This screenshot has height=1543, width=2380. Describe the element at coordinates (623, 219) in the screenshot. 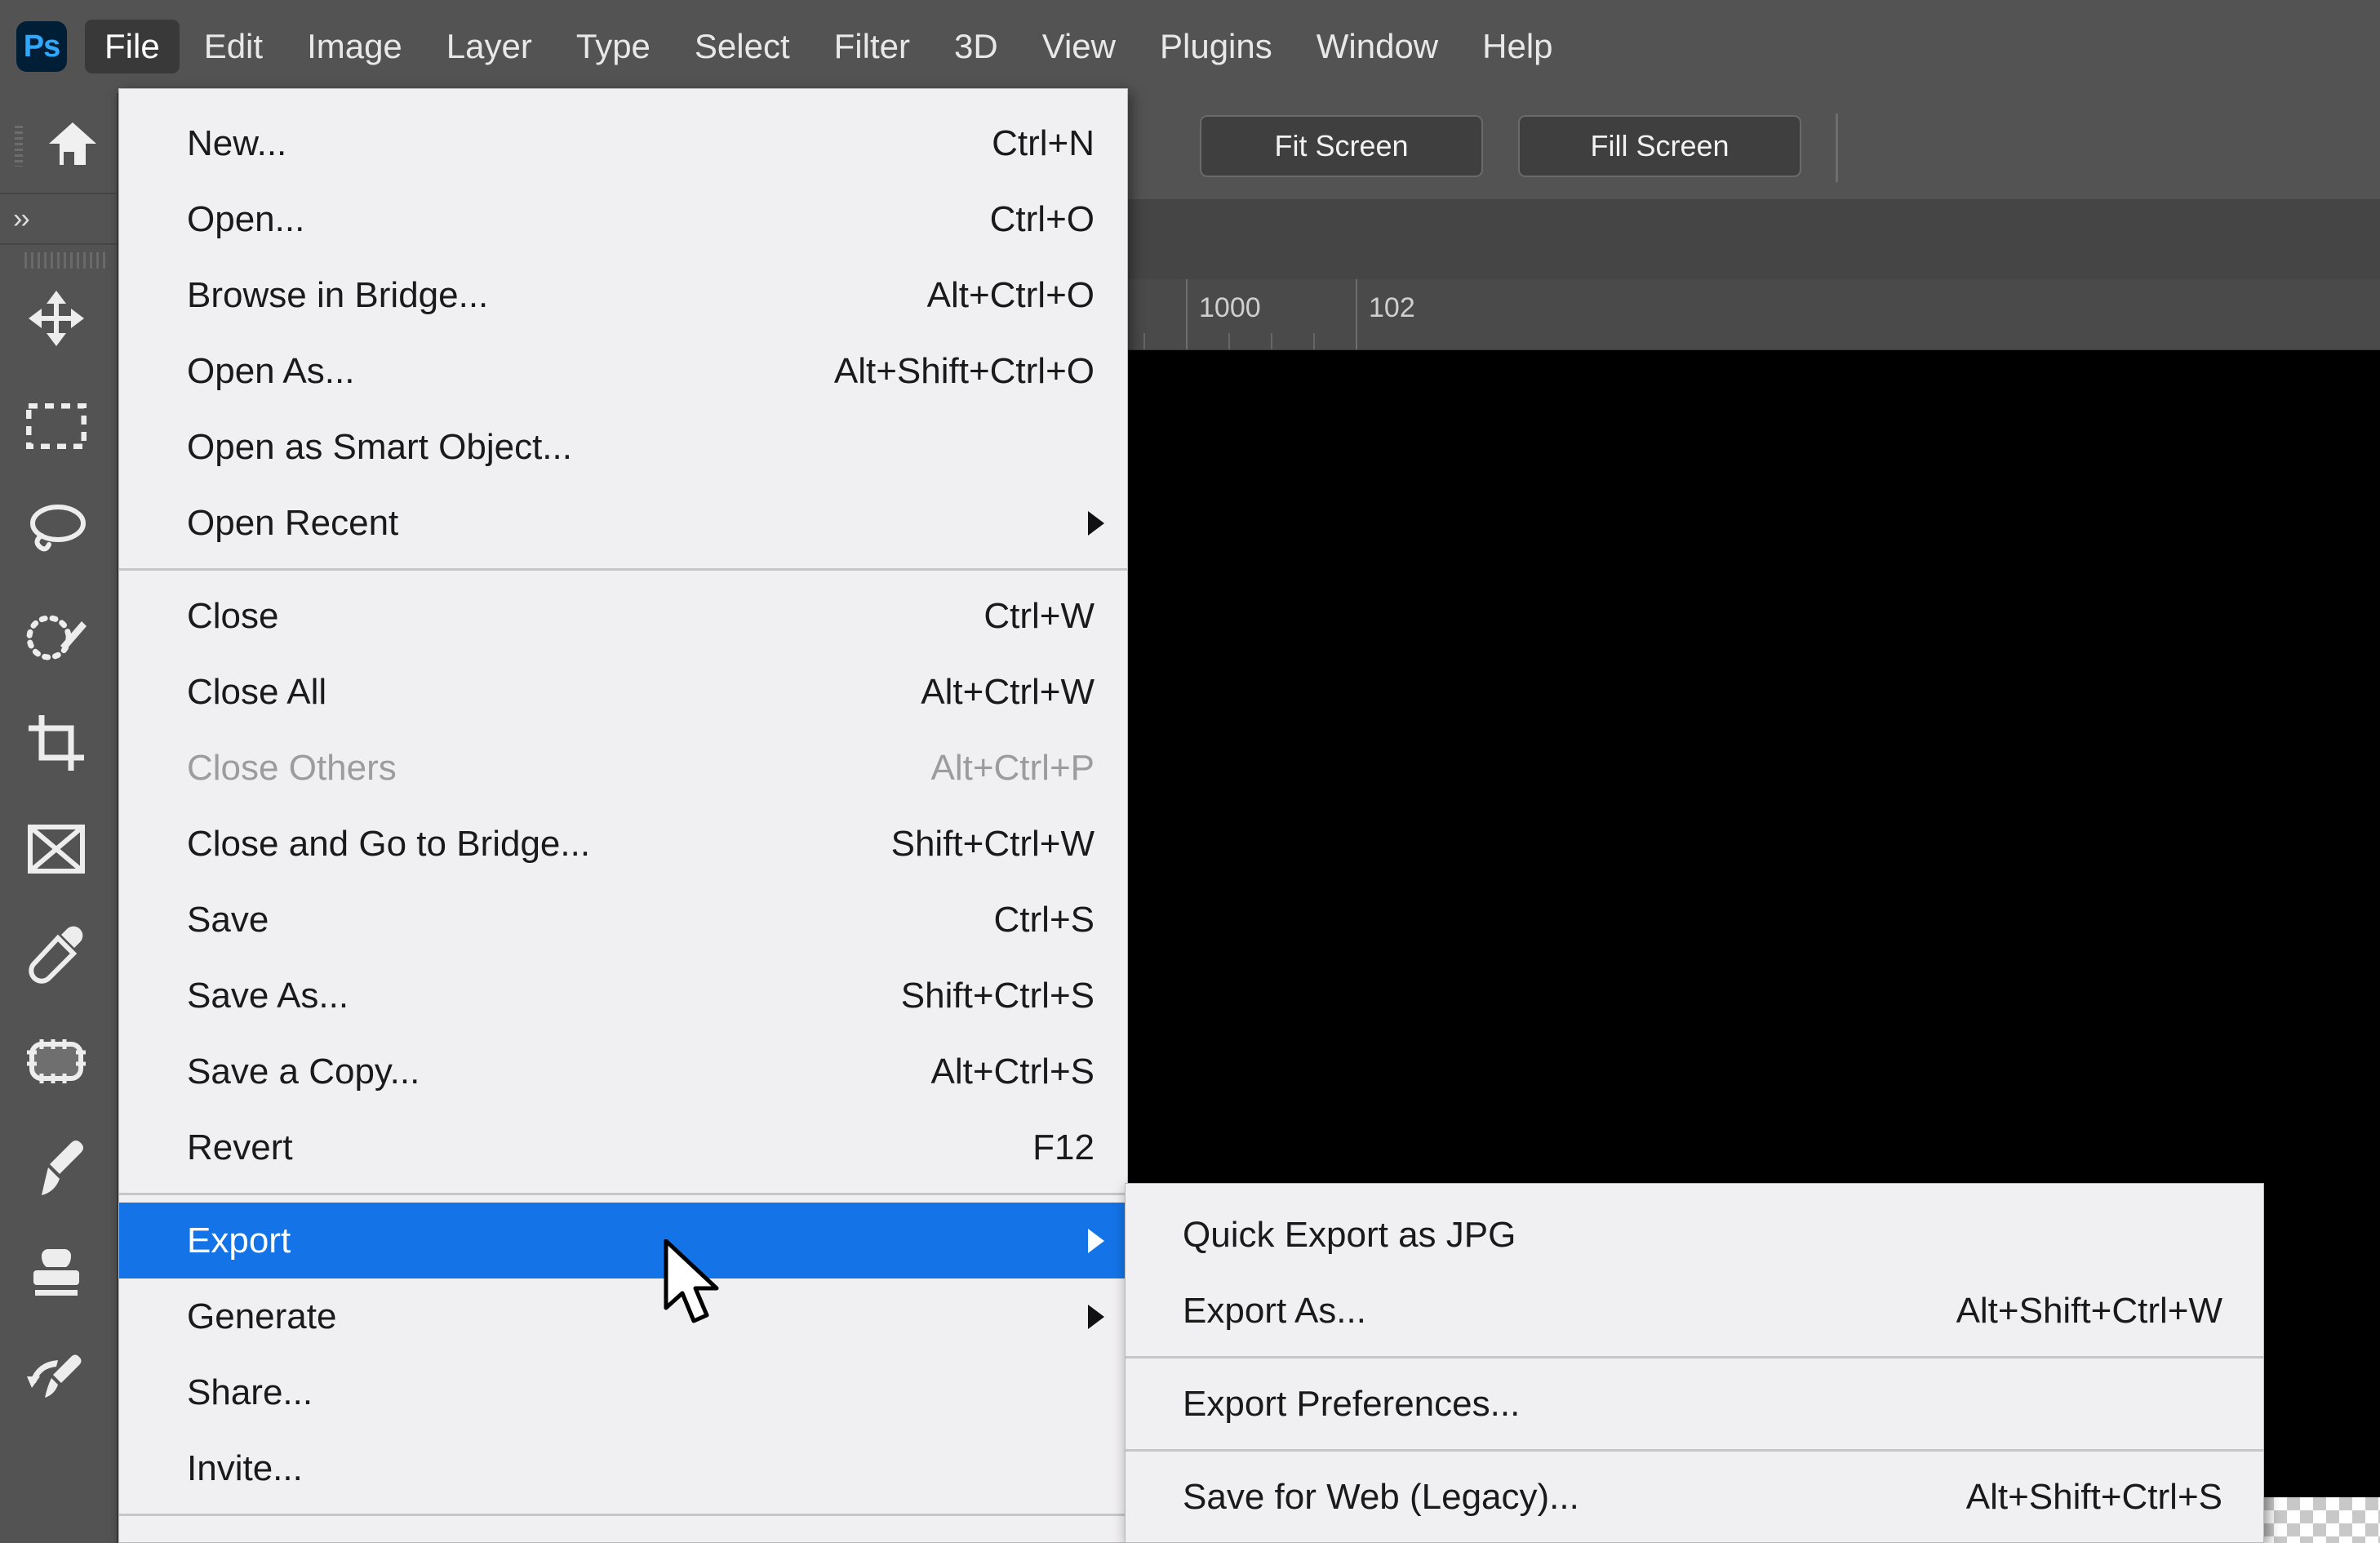

I see `menu-item-open: Open... Ctrl+O` at that location.